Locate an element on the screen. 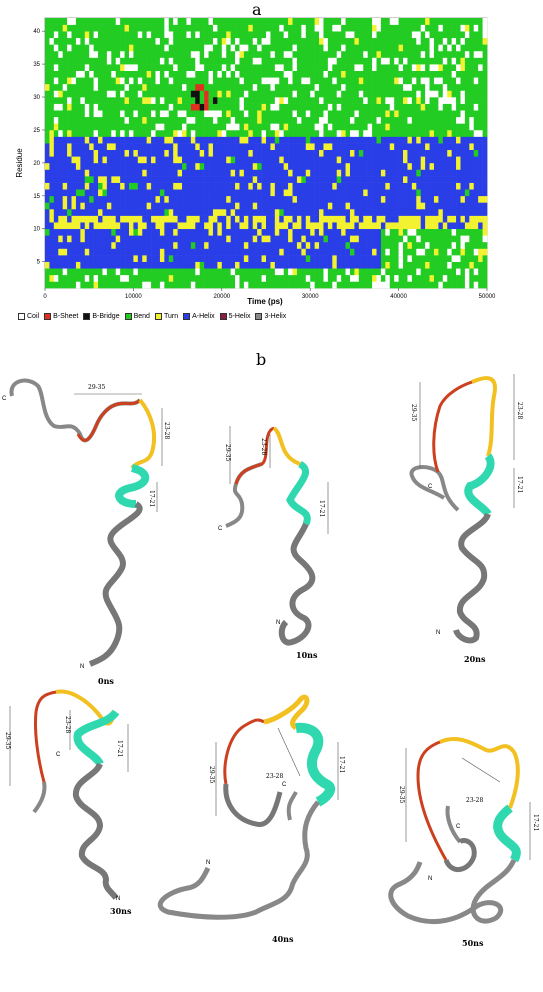 The image size is (543, 992). segment-label-23-28-20ns: 23-28 is located at coordinates (519, 410).